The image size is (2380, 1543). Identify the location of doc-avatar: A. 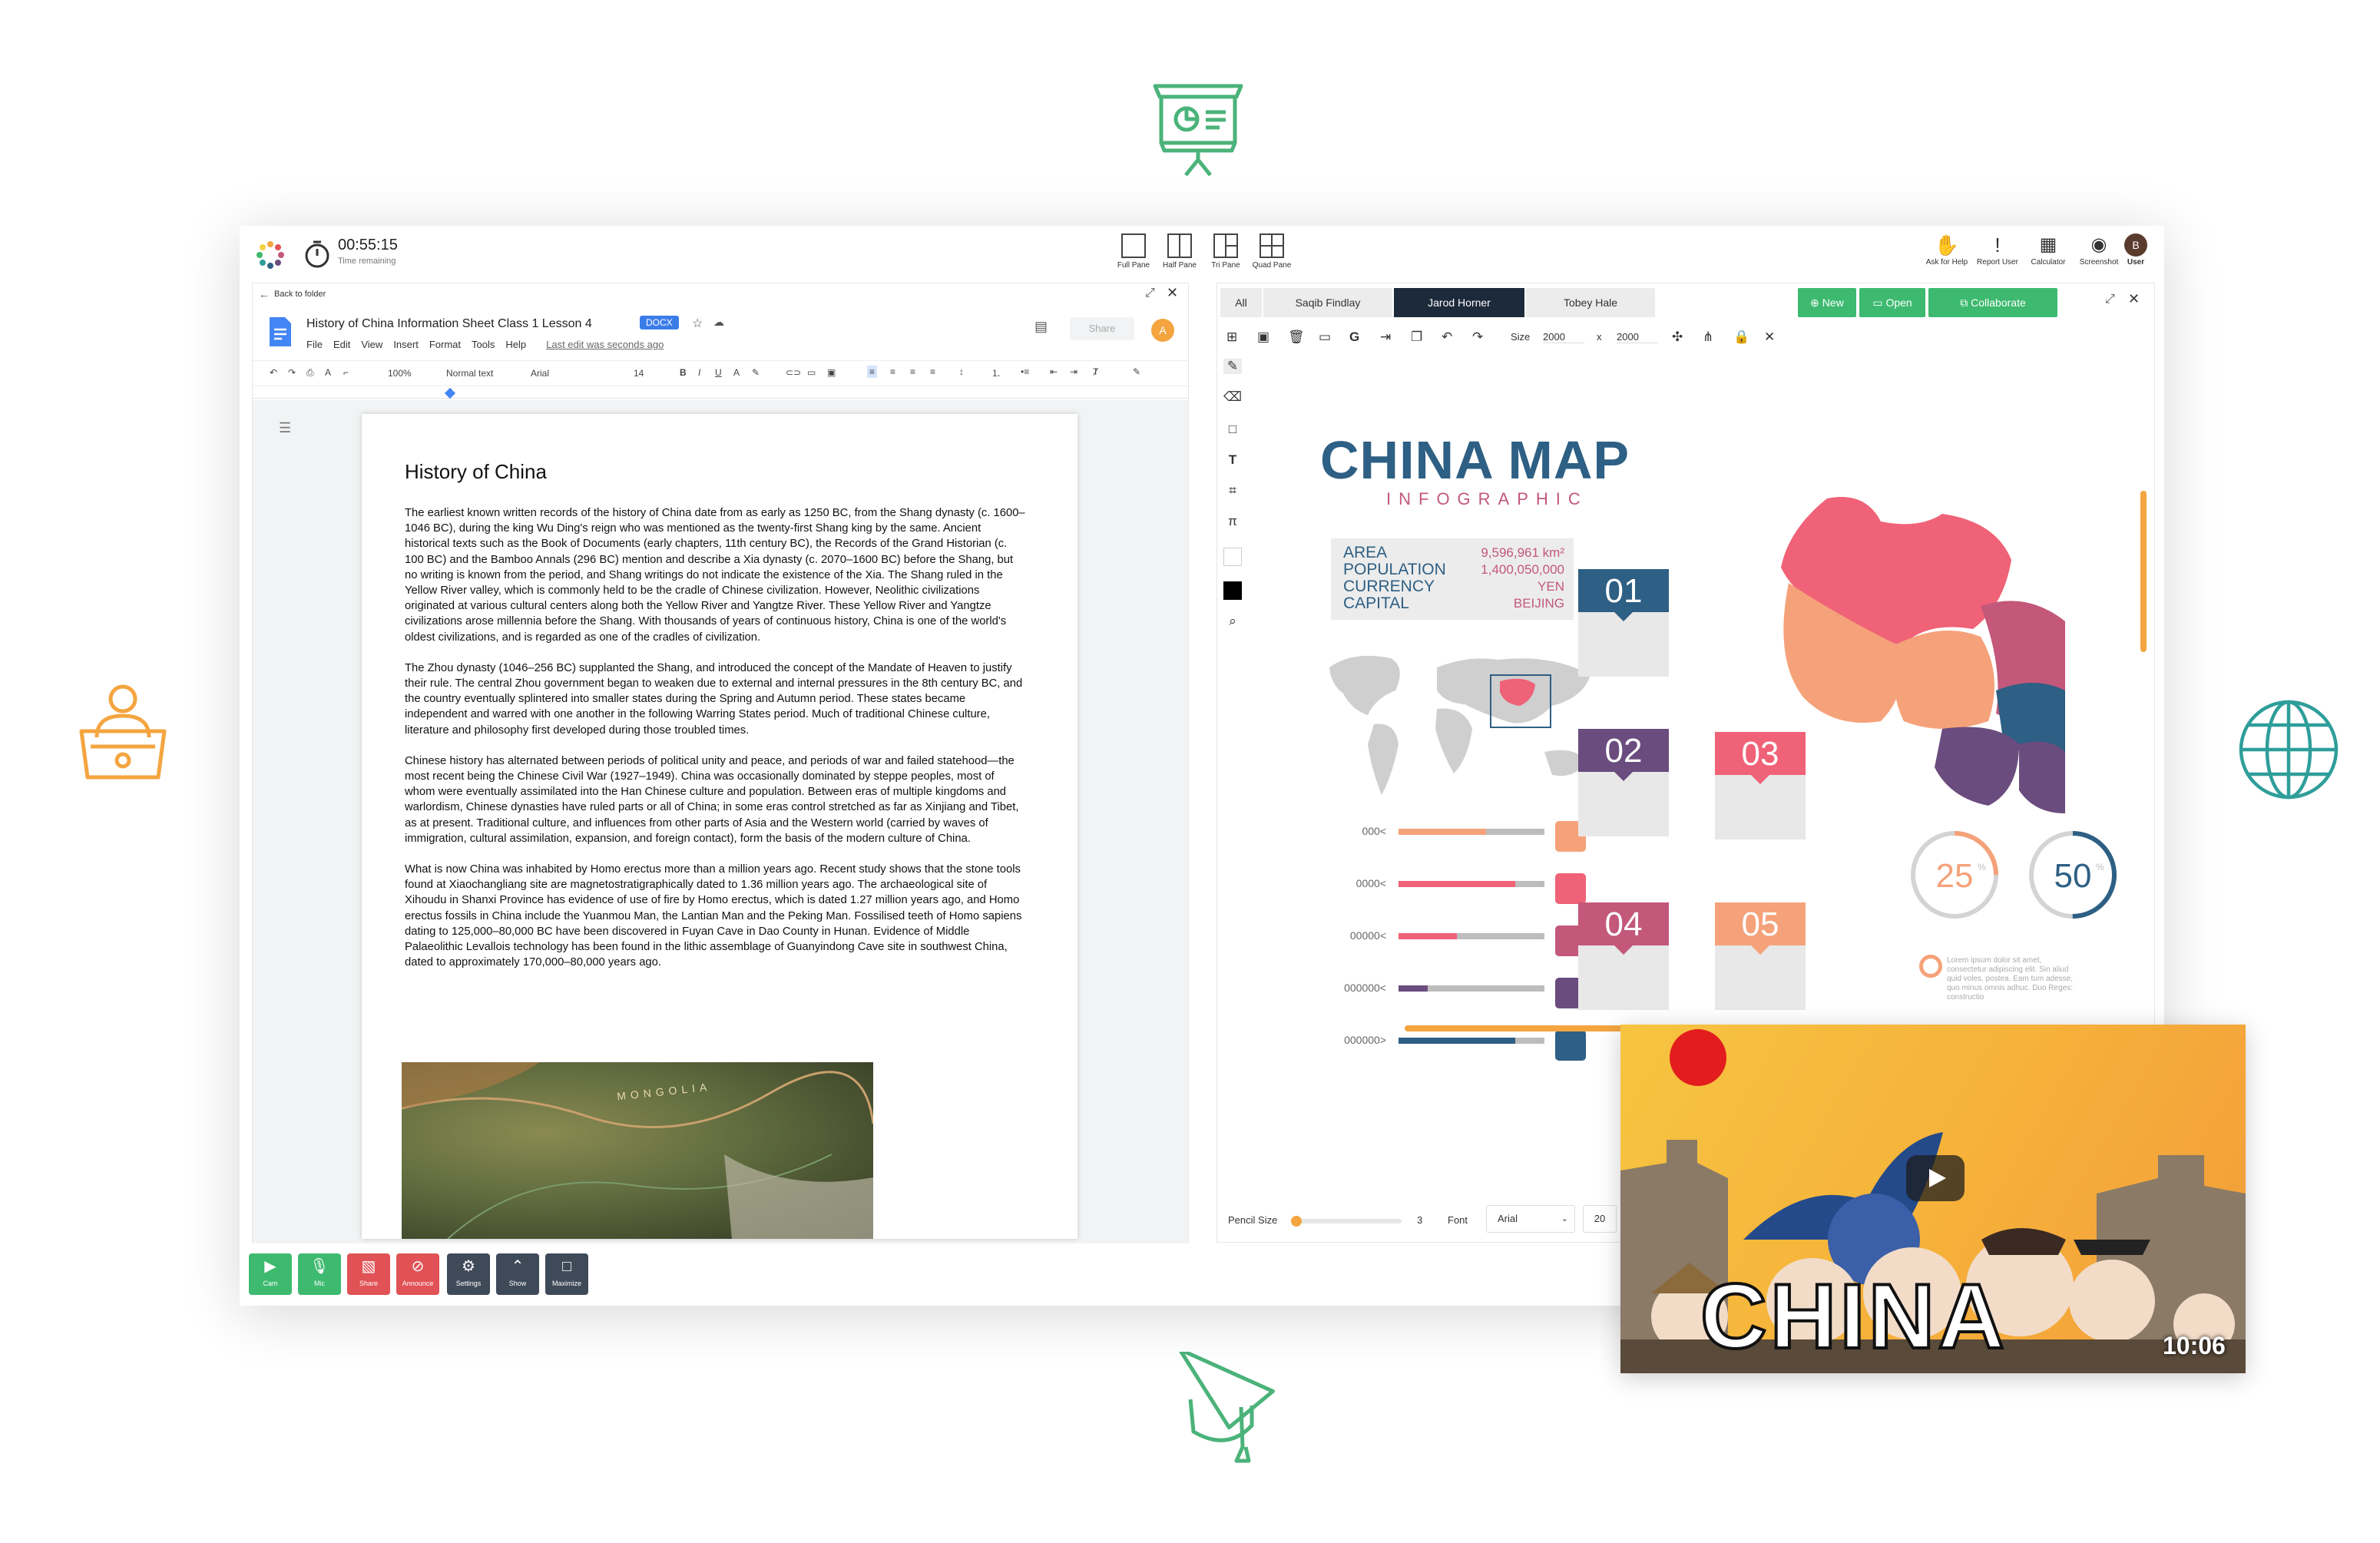
(1162, 330).